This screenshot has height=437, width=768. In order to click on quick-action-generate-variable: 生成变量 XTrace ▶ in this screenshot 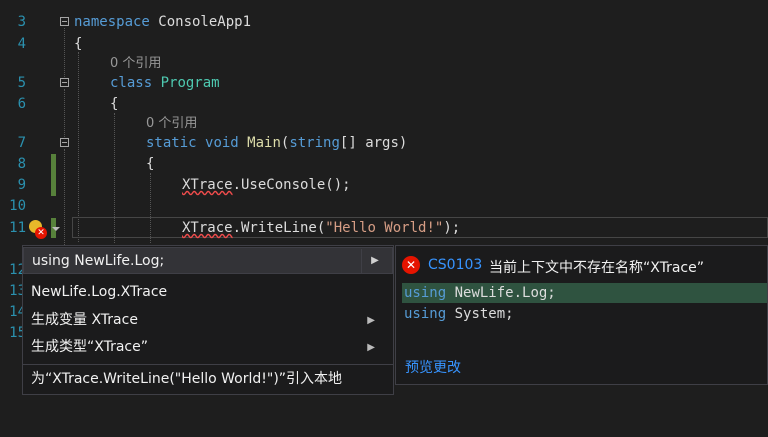, I will do `click(208, 320)`.